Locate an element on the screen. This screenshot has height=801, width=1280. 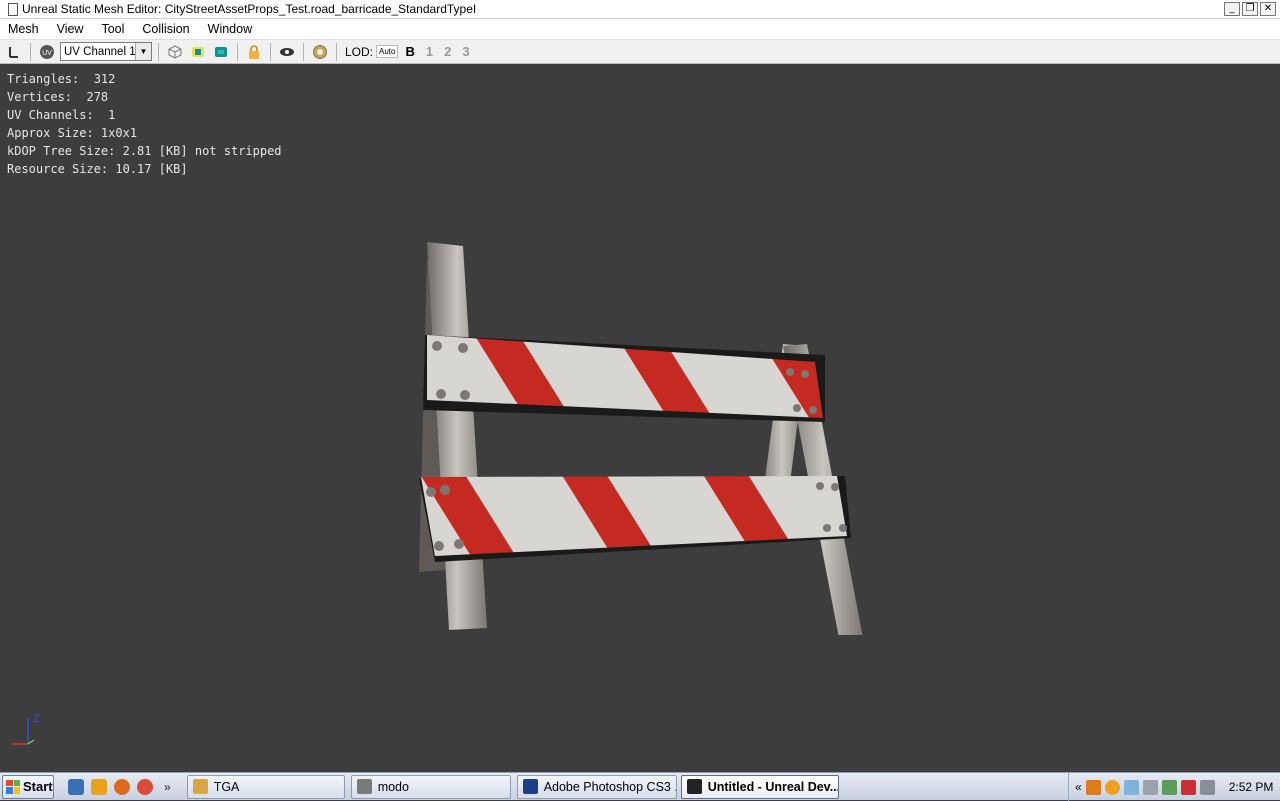
texture-density-icon is located at coordinates (320, 52).